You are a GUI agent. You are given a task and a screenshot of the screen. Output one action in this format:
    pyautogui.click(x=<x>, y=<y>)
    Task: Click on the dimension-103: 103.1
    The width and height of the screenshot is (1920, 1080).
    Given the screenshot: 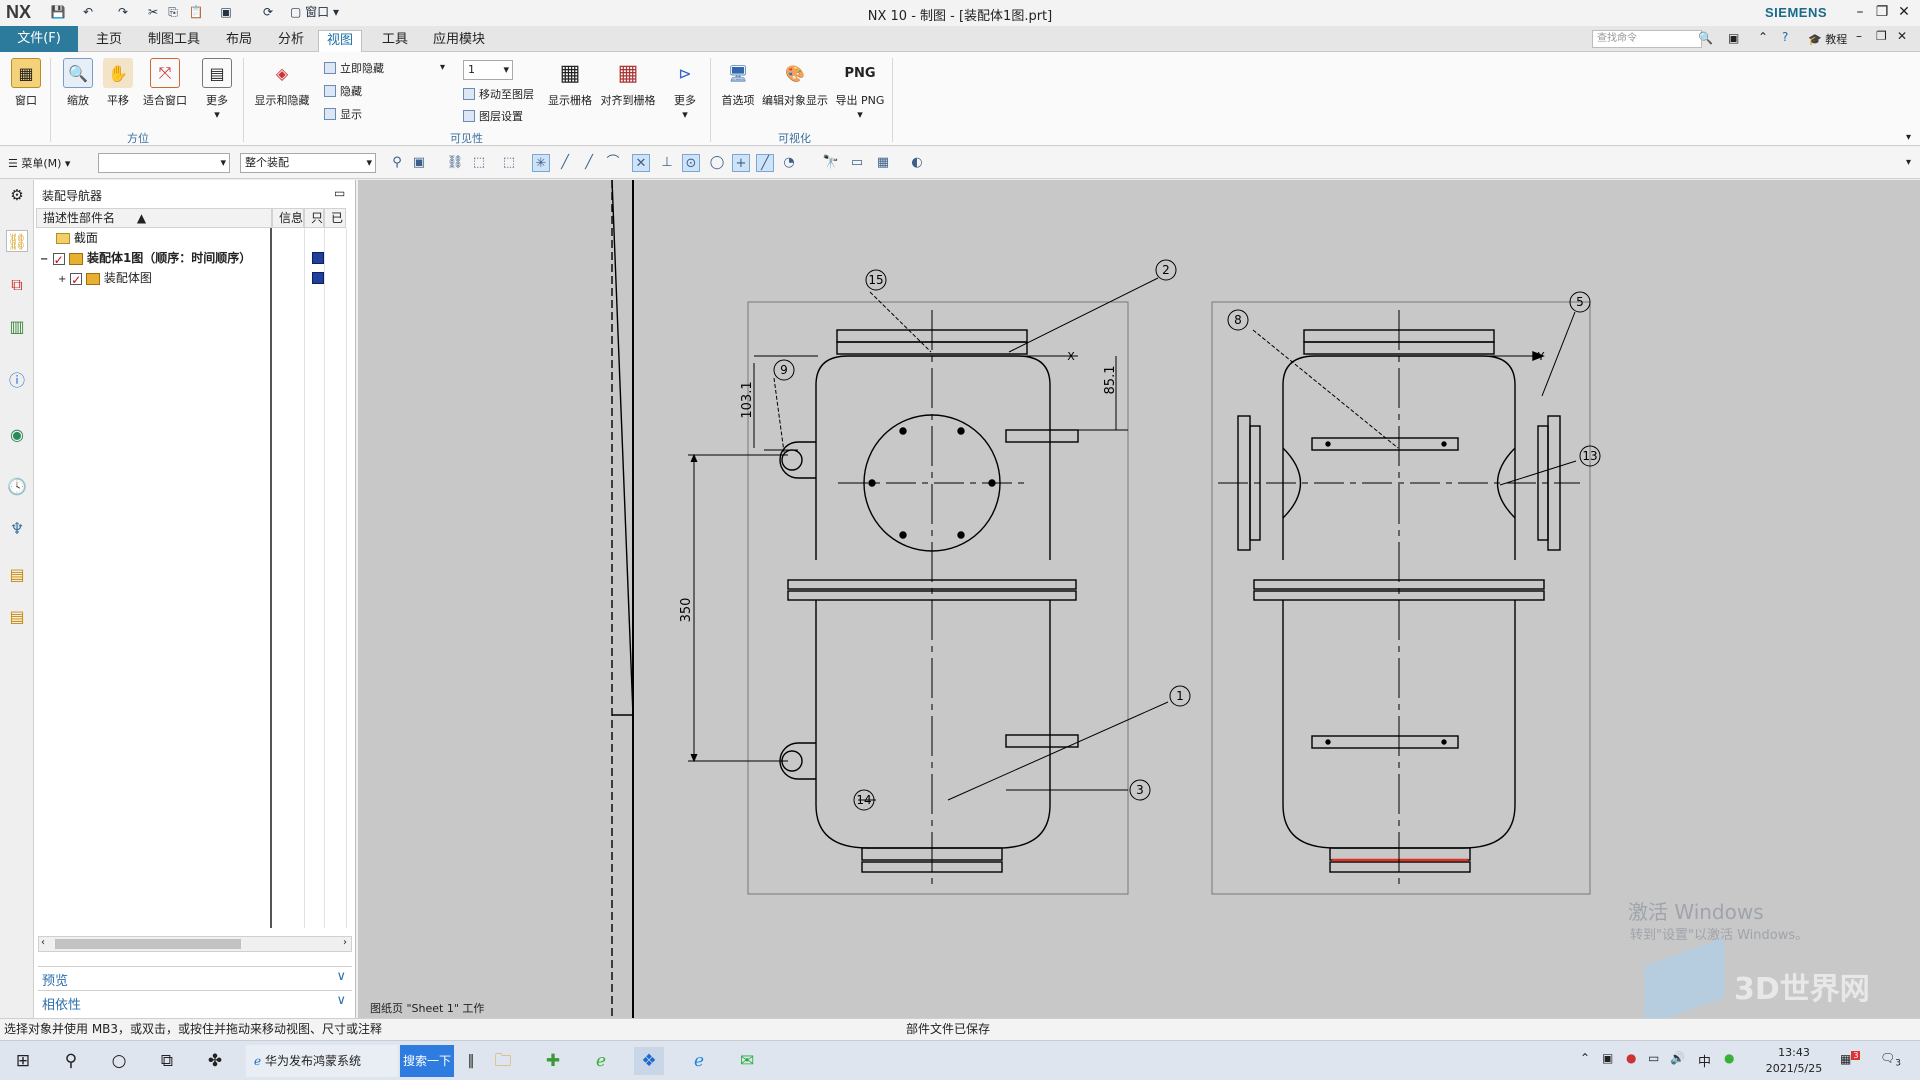 What is the action you would take?
    pyautogui.click(x=747, y=399)
    